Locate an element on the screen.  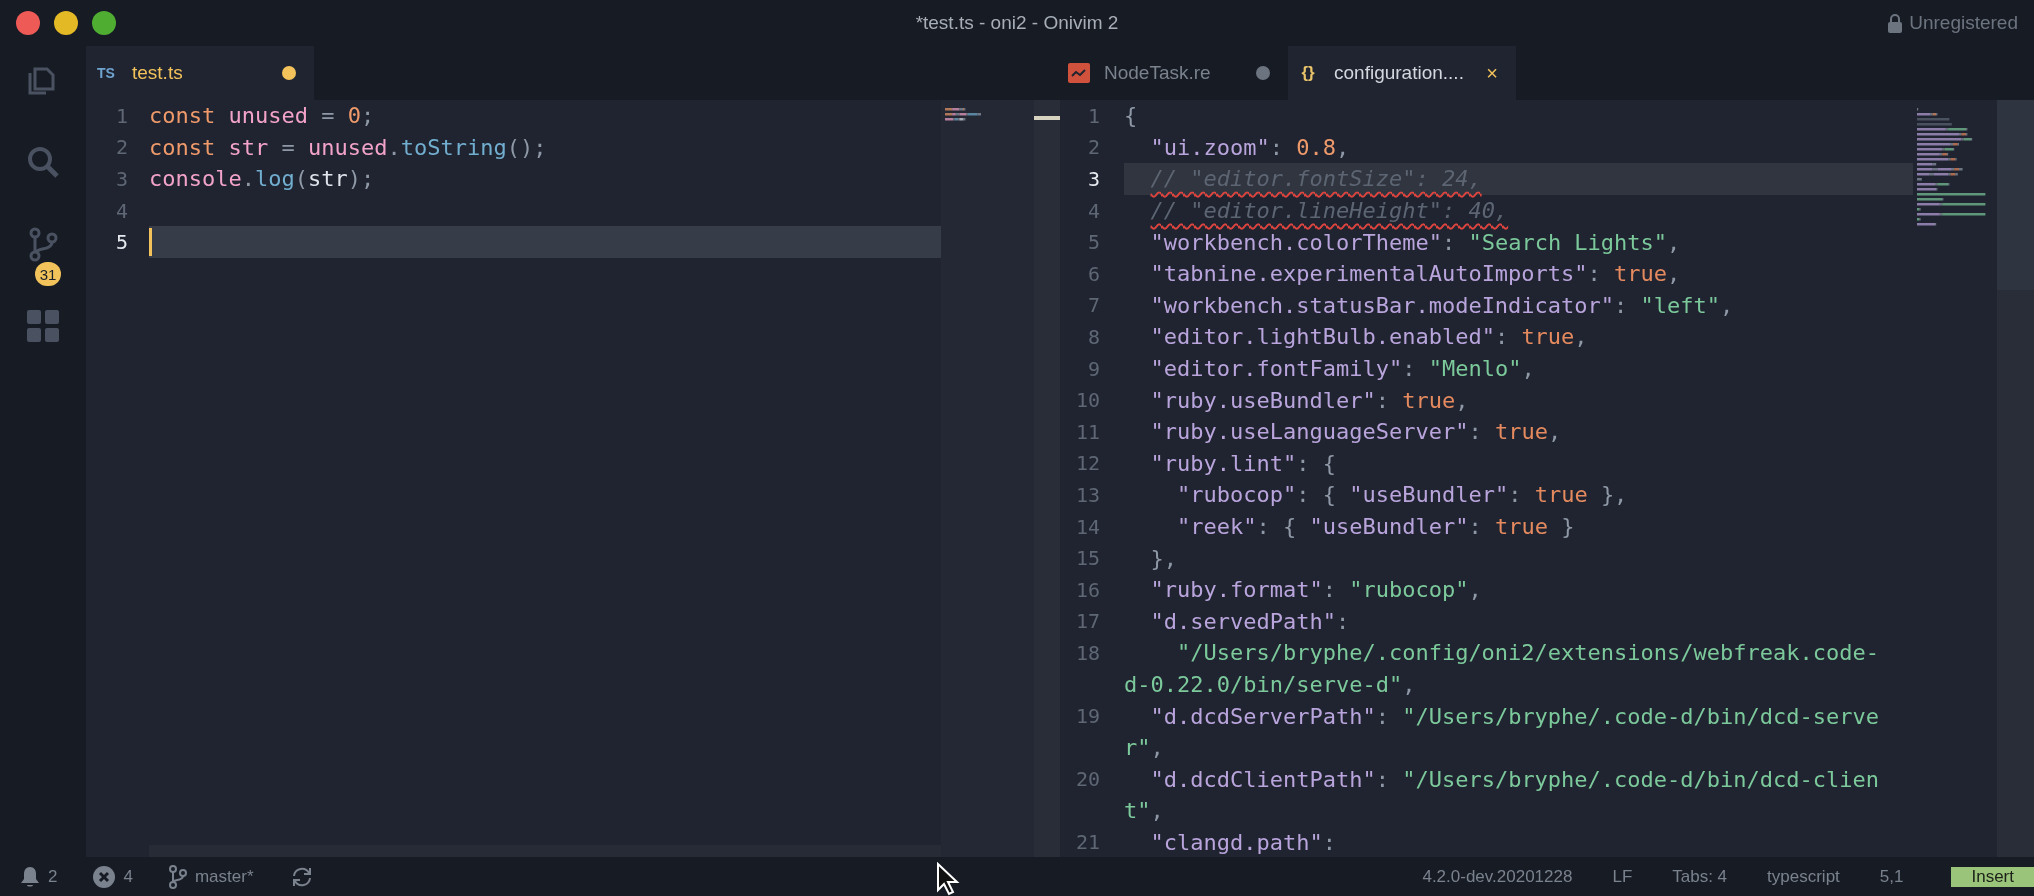
line-number: 16 is located at coordinates (1087, 589).